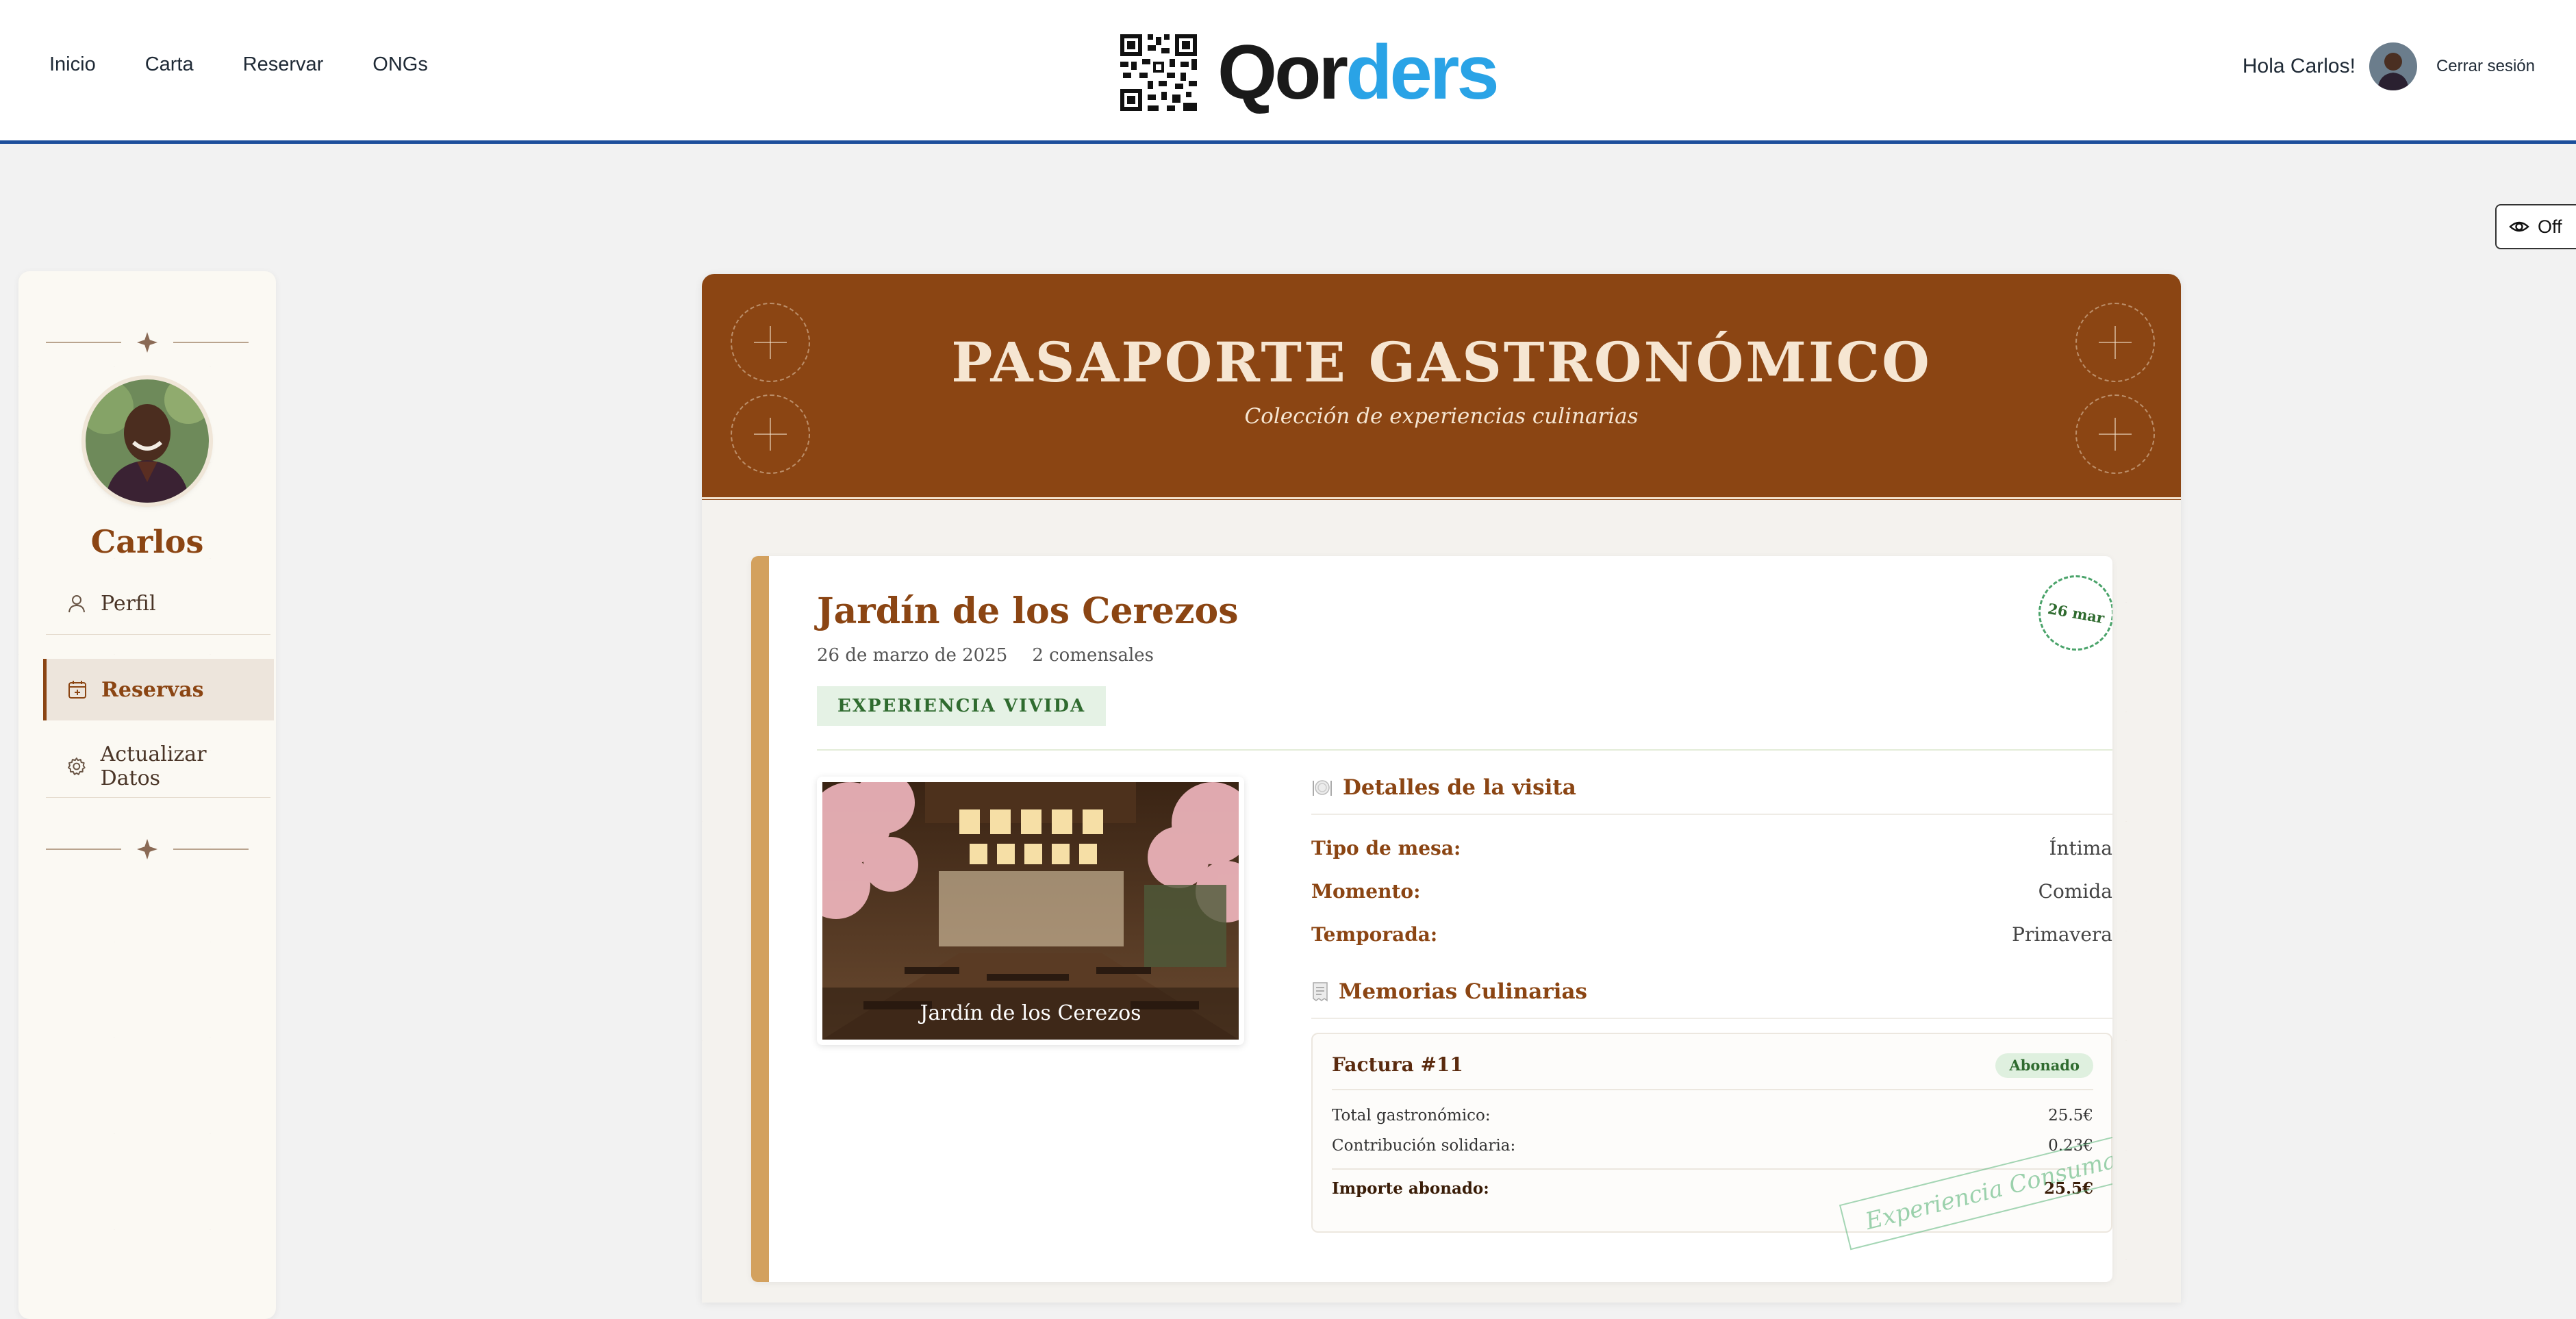 This screenshot has width=2576, height=1319. What do you see at coordinates (1441, 416) in the screenshot?
I see `page-subtitle: Colección de experiencias culinarias` at bounding box center [1441, 416].